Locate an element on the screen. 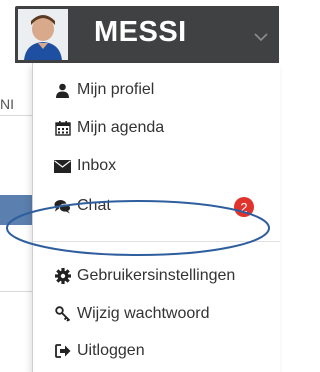 The height and width of the screenshot is (372, 320). chat-icon is located at coordinates (62, 206).